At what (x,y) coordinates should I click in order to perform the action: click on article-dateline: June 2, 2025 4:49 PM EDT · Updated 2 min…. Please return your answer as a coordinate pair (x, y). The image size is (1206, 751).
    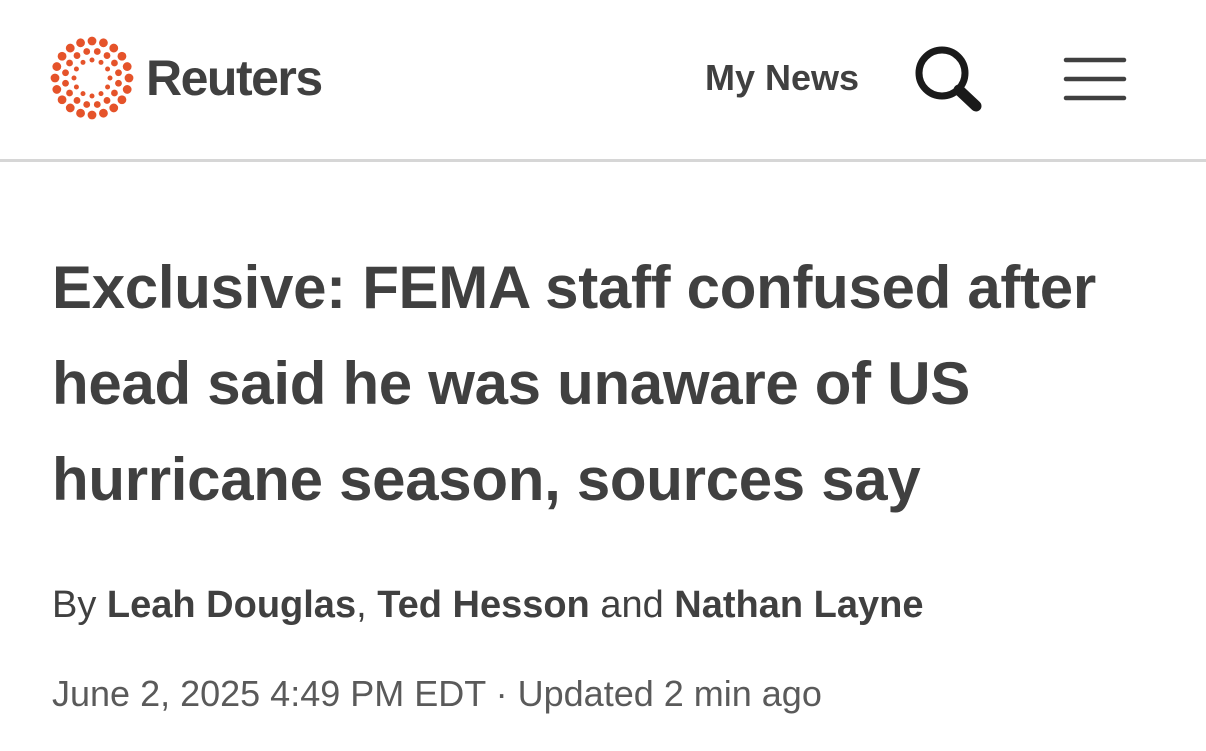
    Looking at the image, I should click on (437, 694).